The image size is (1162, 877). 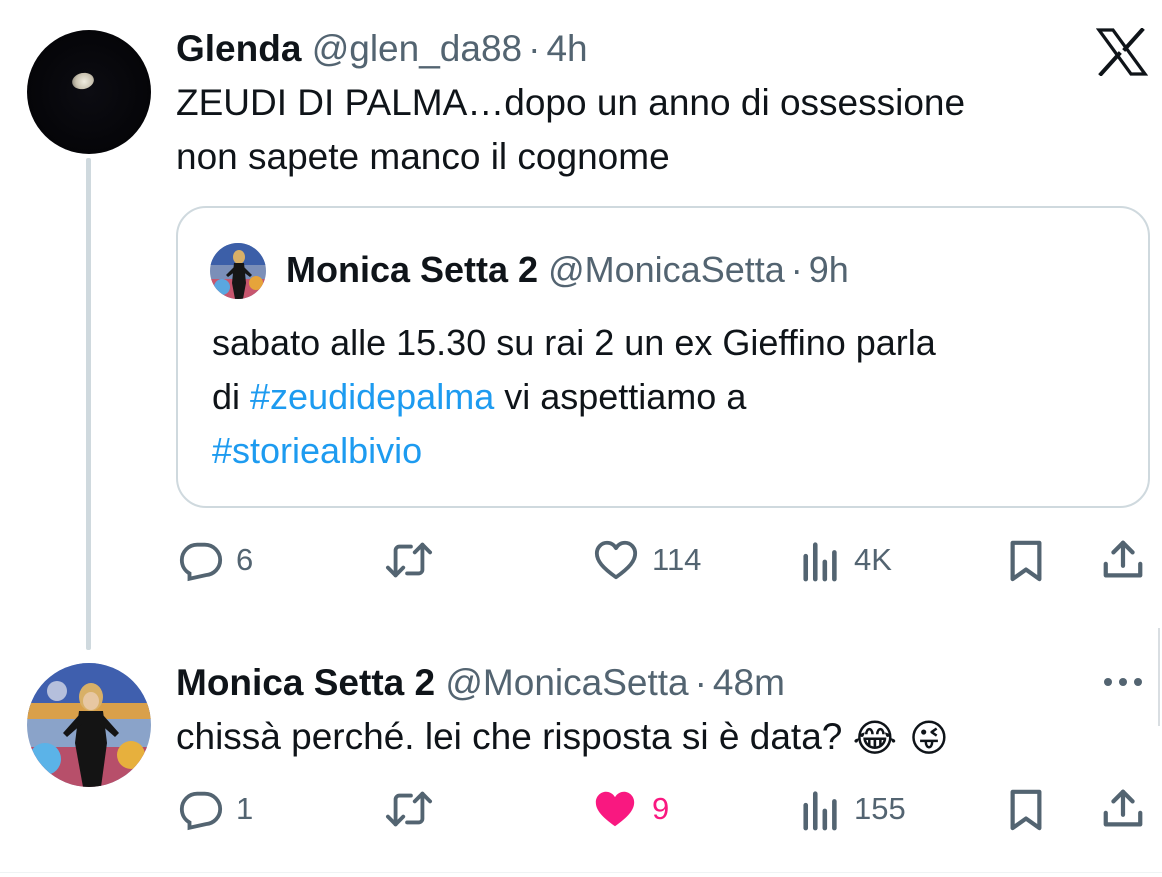 I want to click on views-count: 4K, so click(x=873, y=559).